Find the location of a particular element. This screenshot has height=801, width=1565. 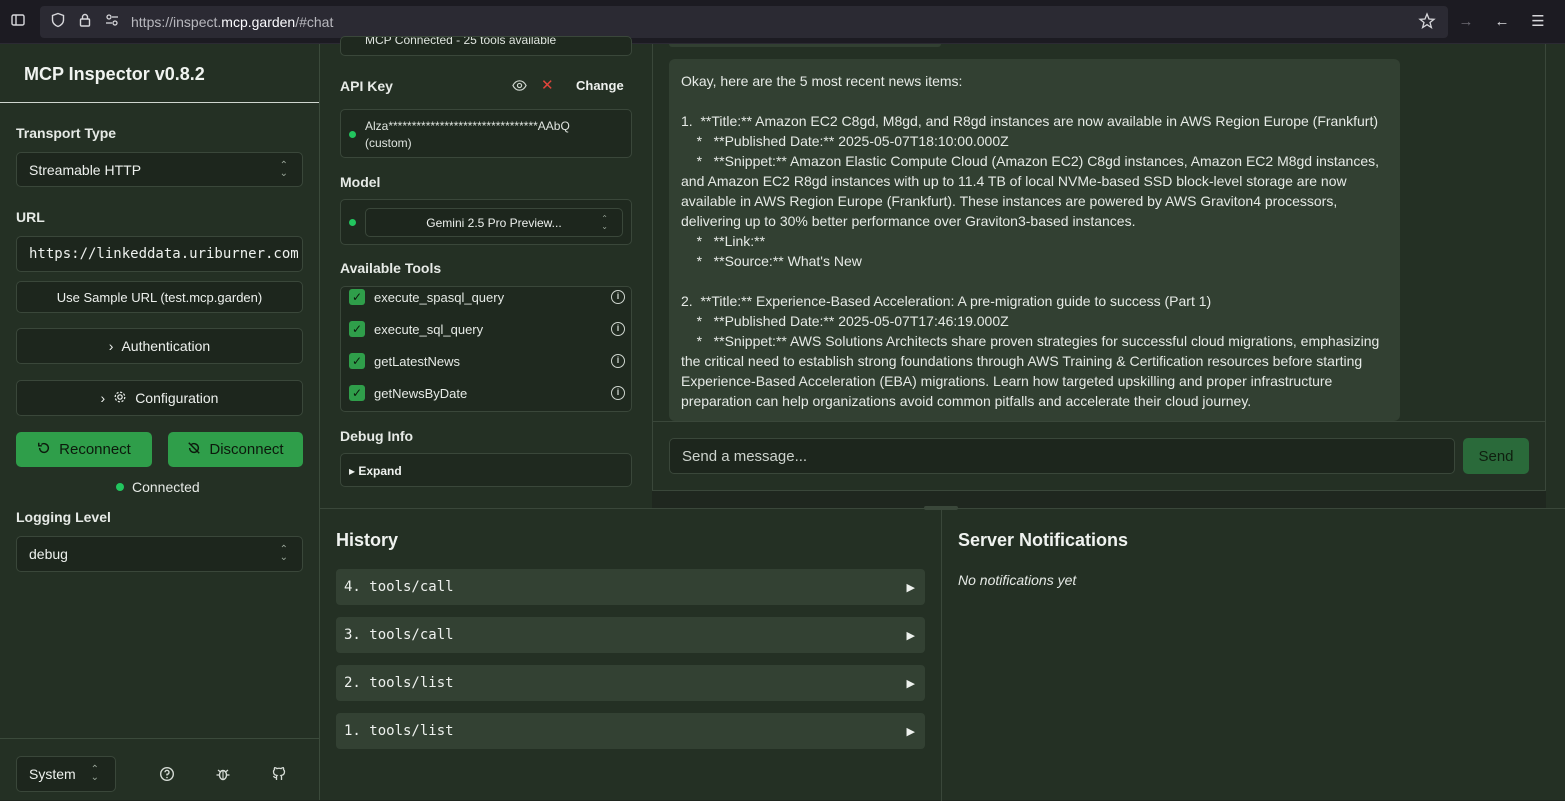

logging-label: Logging Level is located at coordinates (63, 517).